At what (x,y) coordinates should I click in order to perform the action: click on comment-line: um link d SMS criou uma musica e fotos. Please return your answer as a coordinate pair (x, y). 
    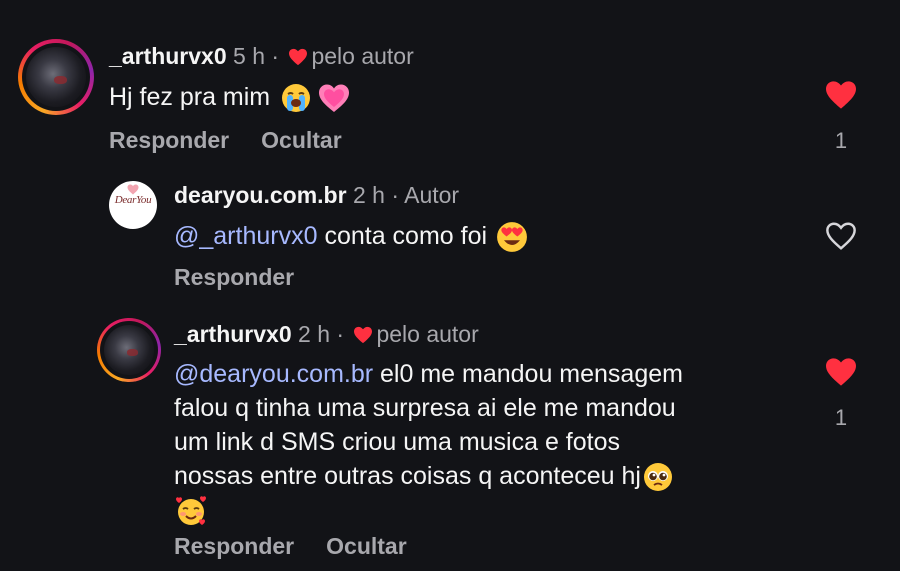
    Looking at the image, I should click on (397, 442).